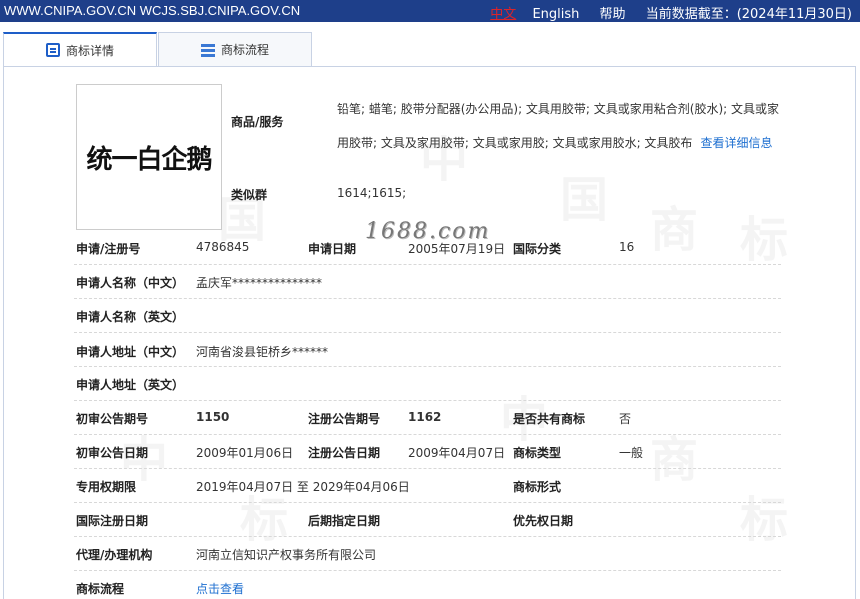 Image resolution: width=860 pixels, height=599 pixels. Describe the element at coordinates (503, 14) in the screenshot. I see `lang-chinese-link: 中文` at that location.